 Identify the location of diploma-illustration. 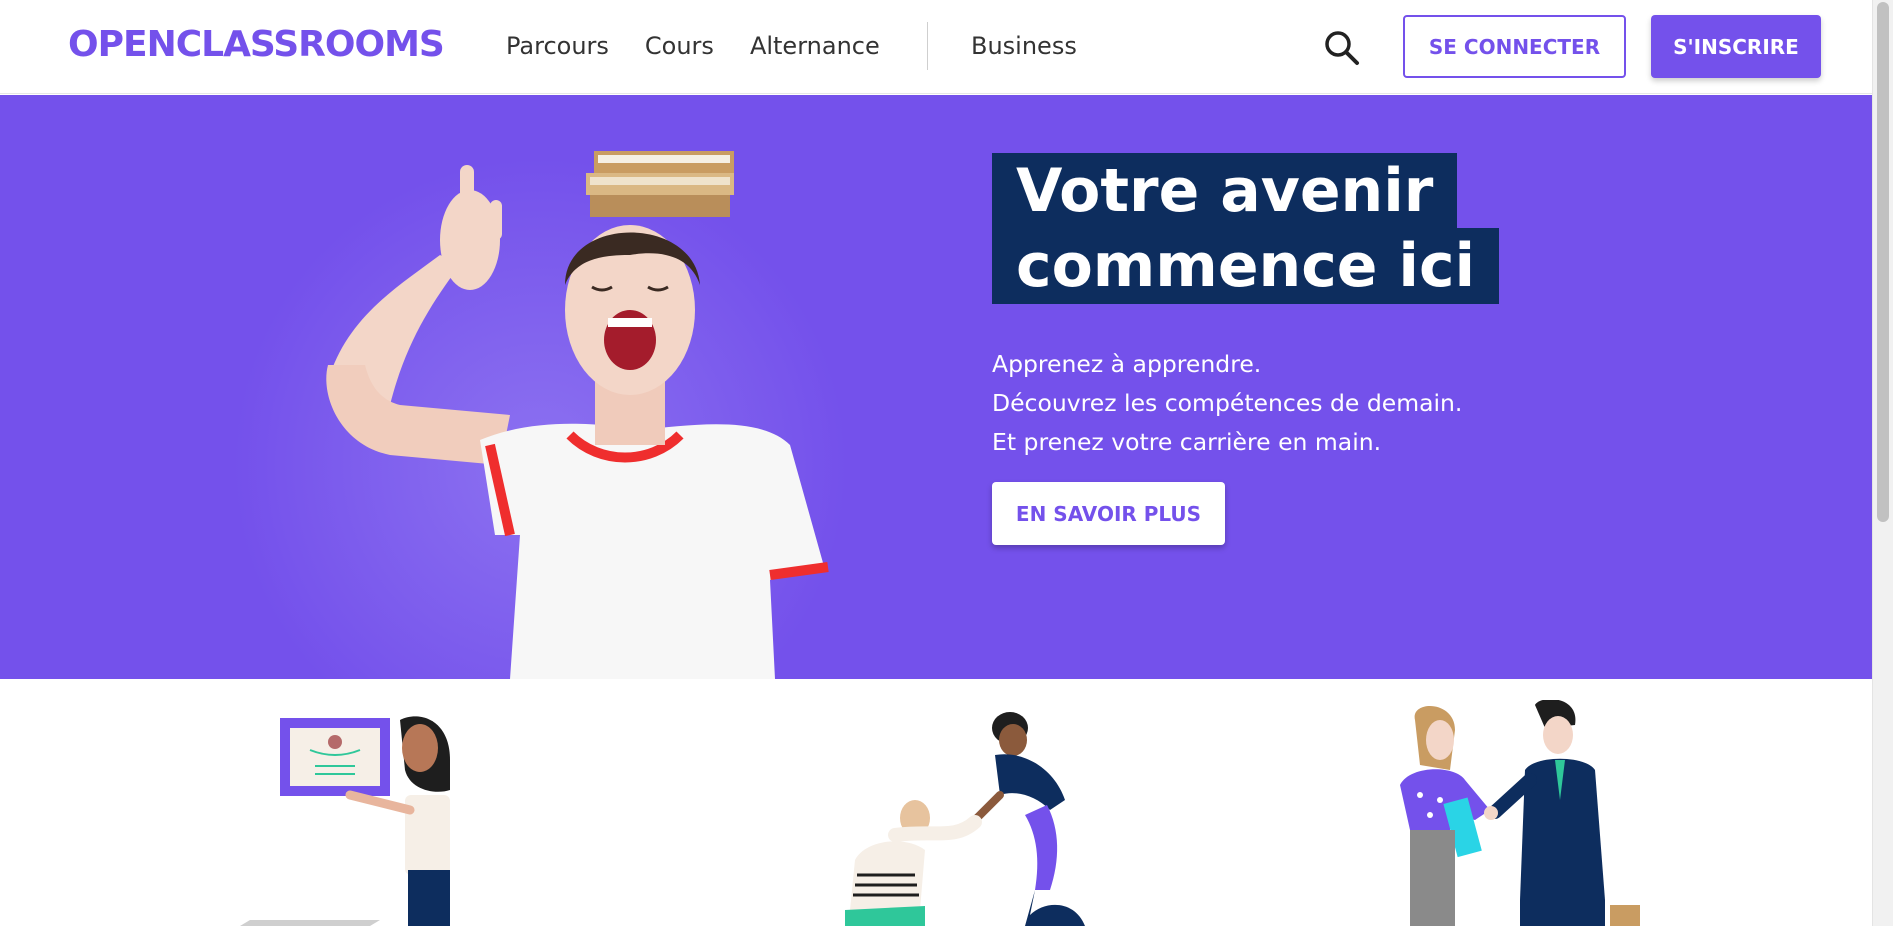
(345, 821).